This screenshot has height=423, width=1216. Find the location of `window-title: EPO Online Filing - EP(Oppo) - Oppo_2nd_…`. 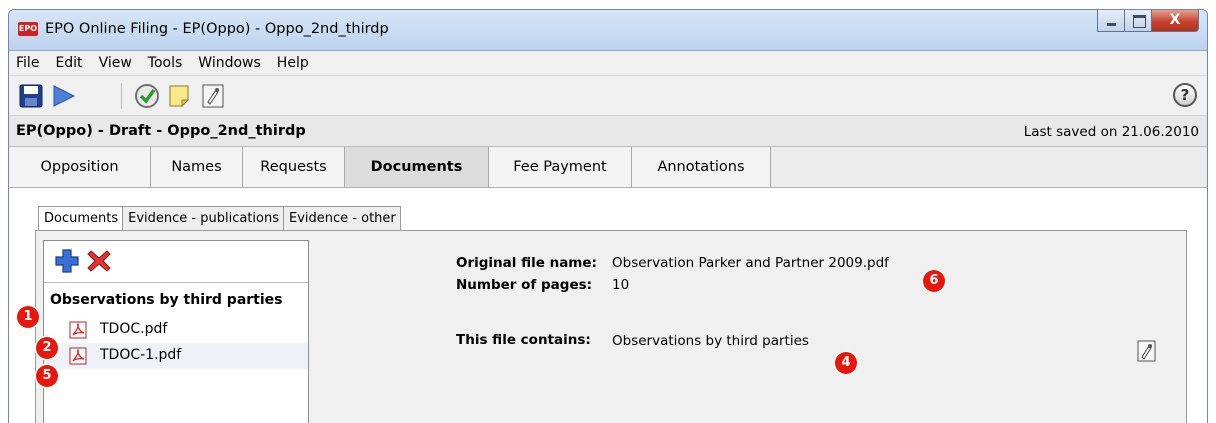

window-title: EPO Online Filing - EP(Oppo) - Oppo_2nd_… is located at coordinates (217, 29).